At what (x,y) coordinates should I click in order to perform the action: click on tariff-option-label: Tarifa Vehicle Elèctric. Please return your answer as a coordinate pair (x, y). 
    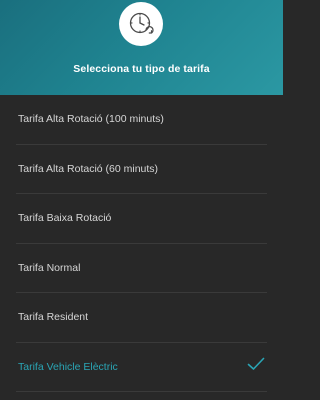
    Looking at the image, I should click on (68, 366).